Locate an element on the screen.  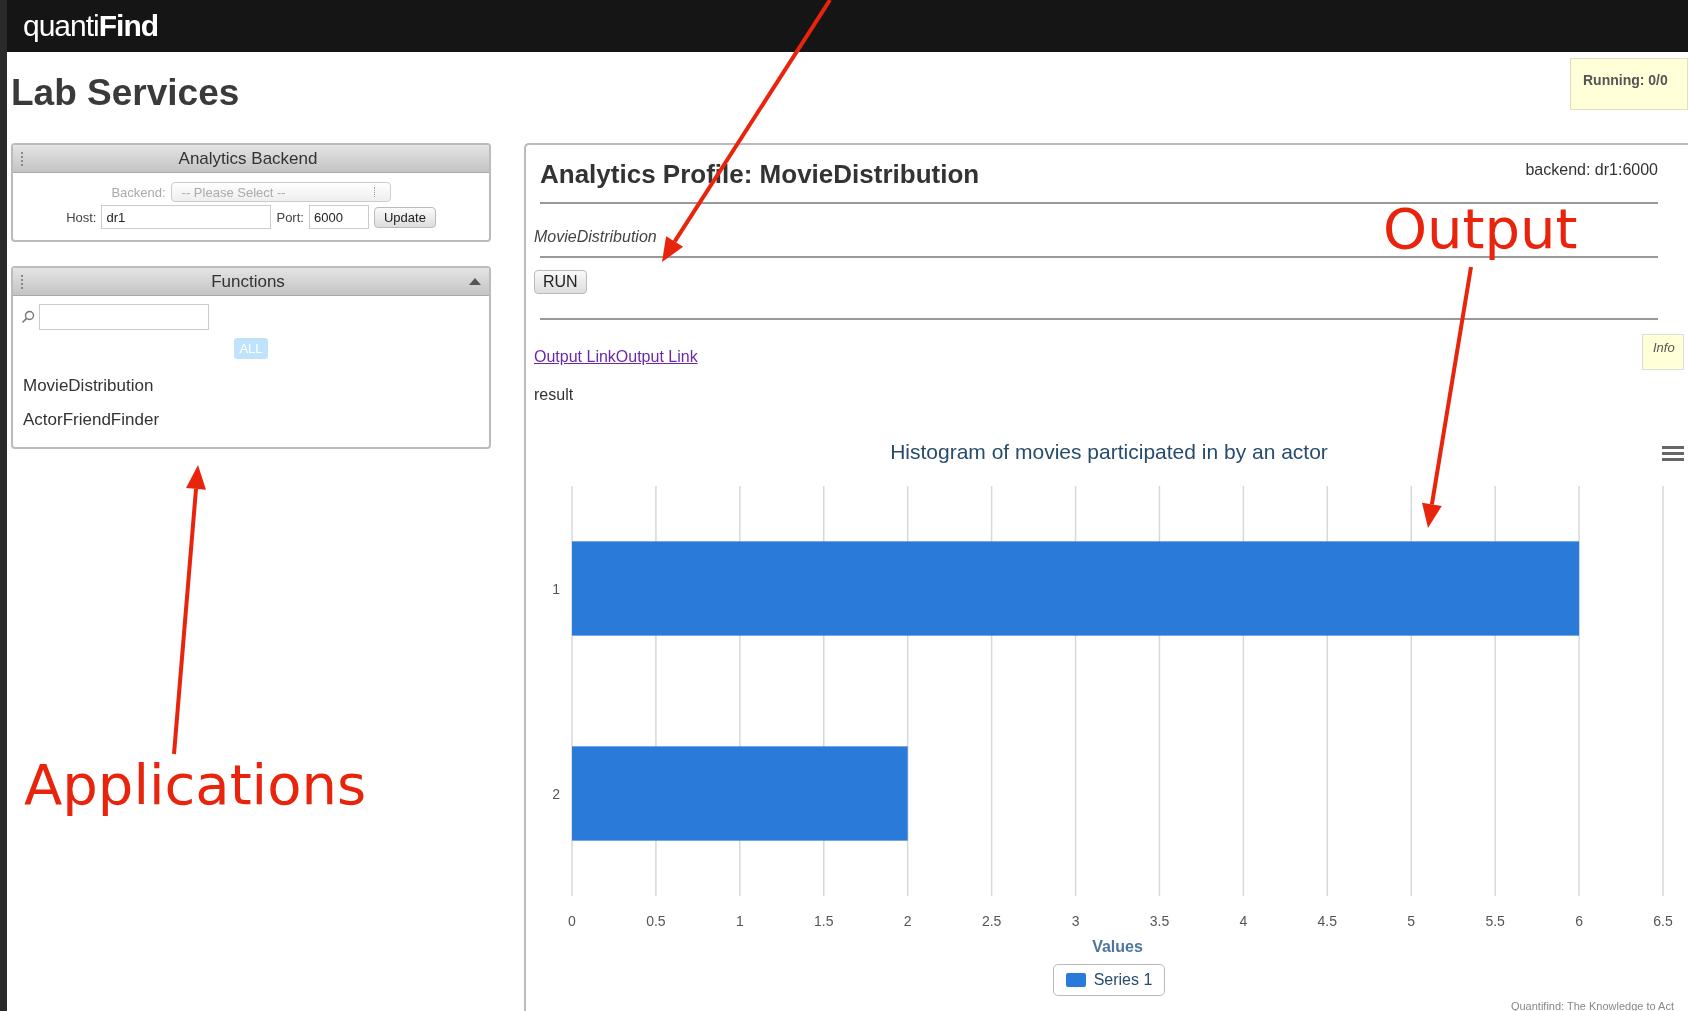
function-name: MovieDistribution is located at coordinates (595, 237).